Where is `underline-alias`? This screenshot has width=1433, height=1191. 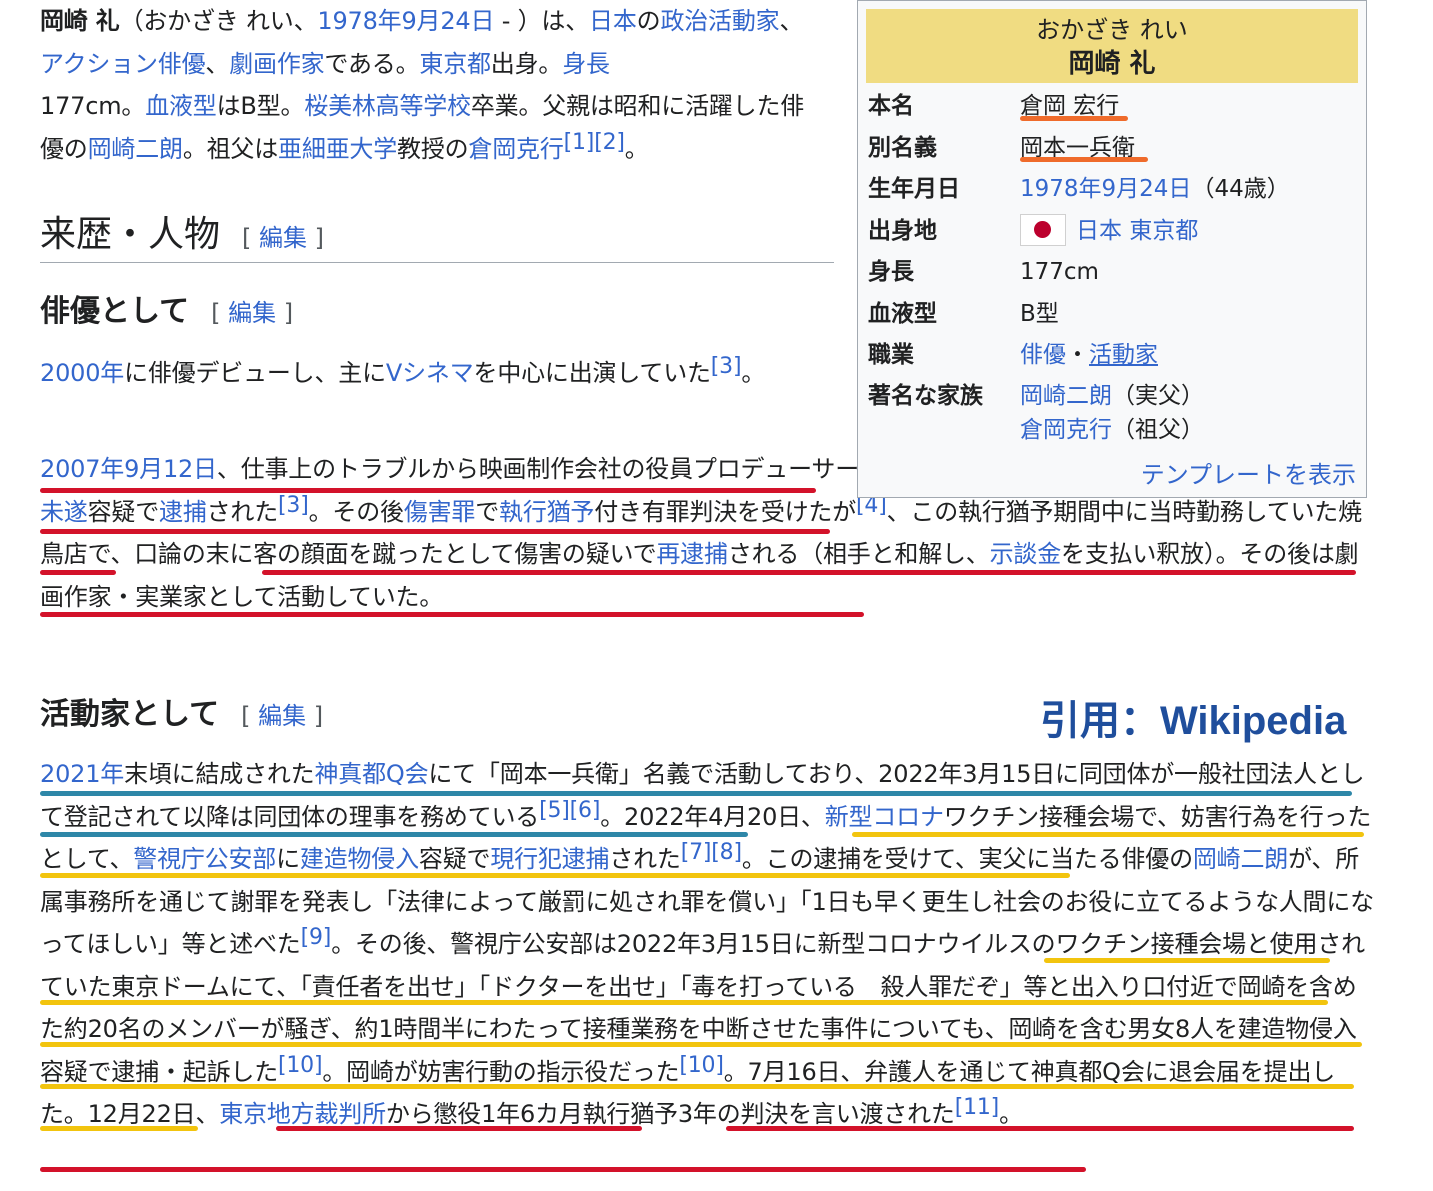 underline-alias is located at coordinates (1084, 159).